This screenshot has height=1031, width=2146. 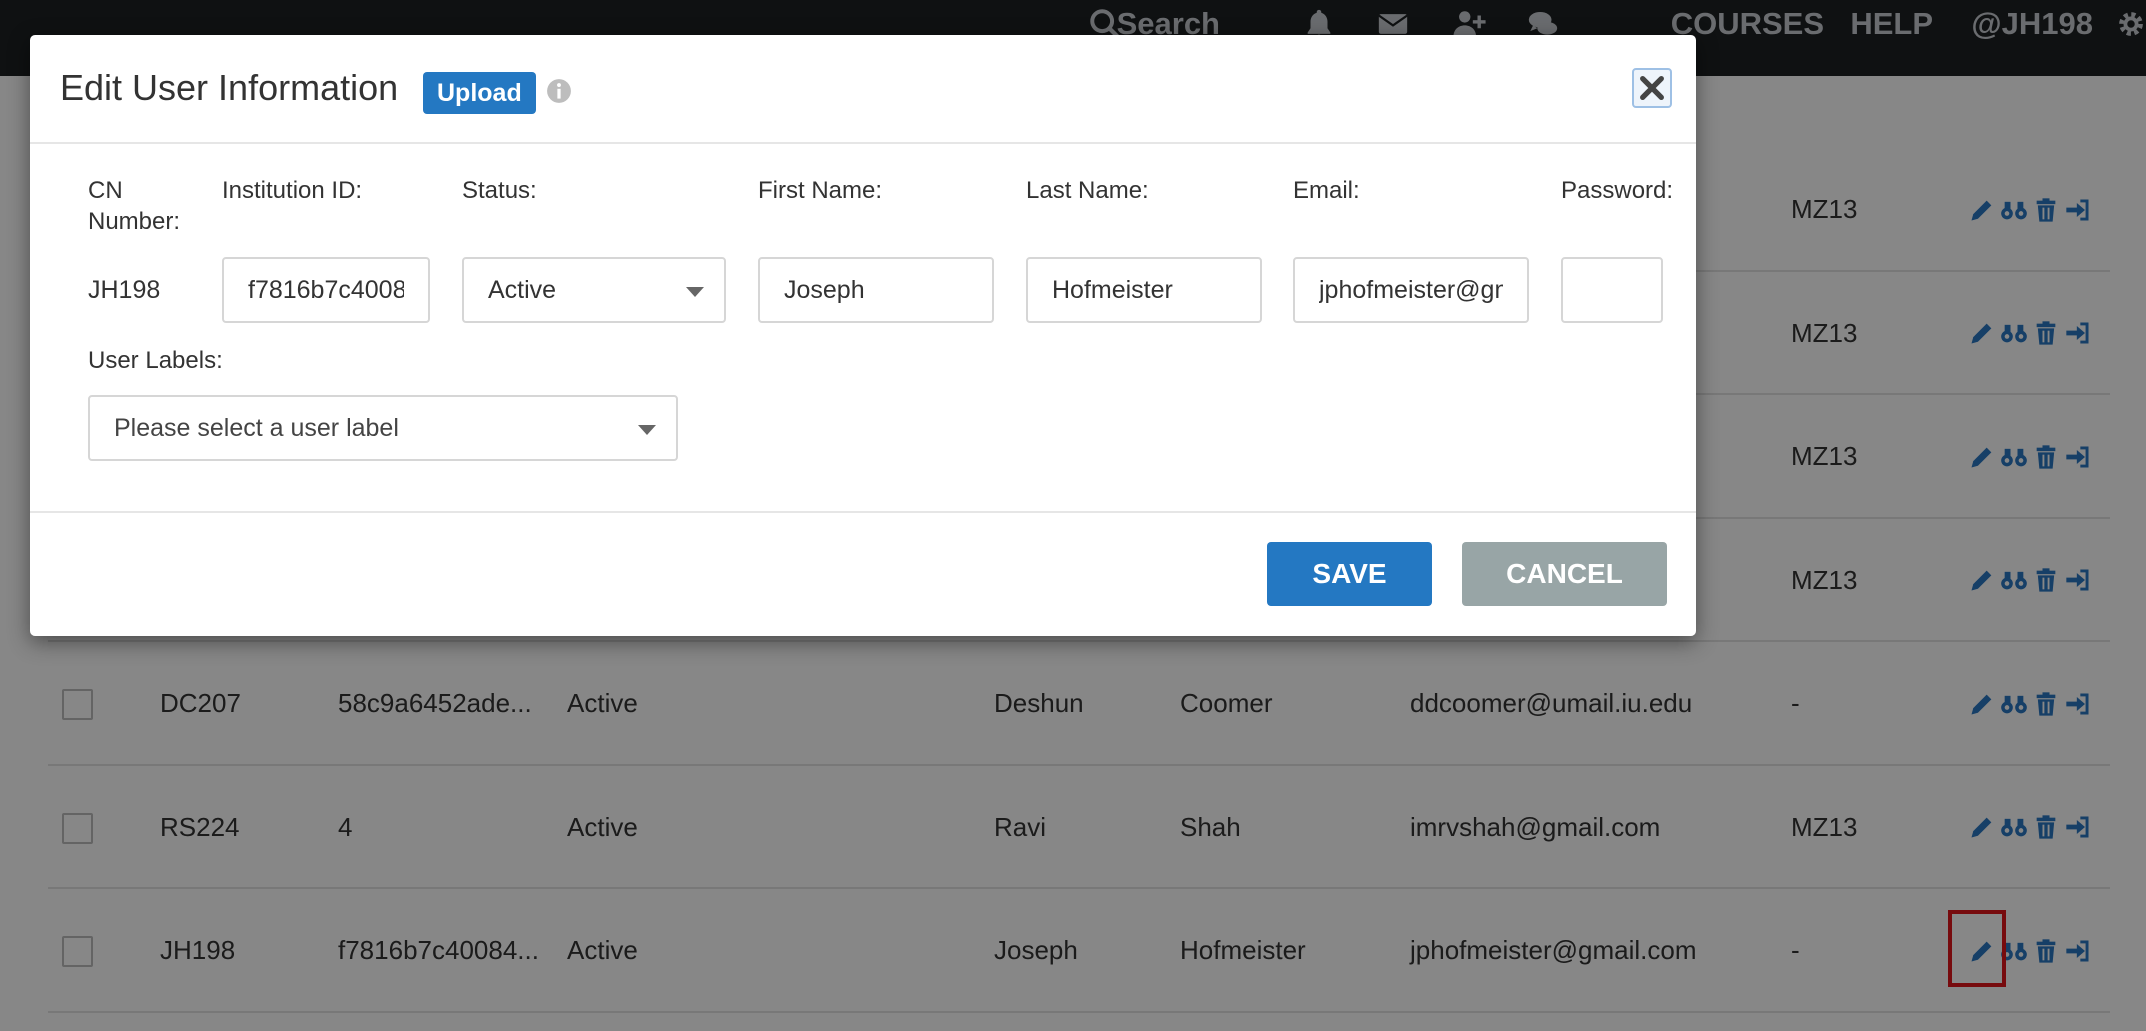 I want to click on upload-button: Upload, so click(x=479, y=93).